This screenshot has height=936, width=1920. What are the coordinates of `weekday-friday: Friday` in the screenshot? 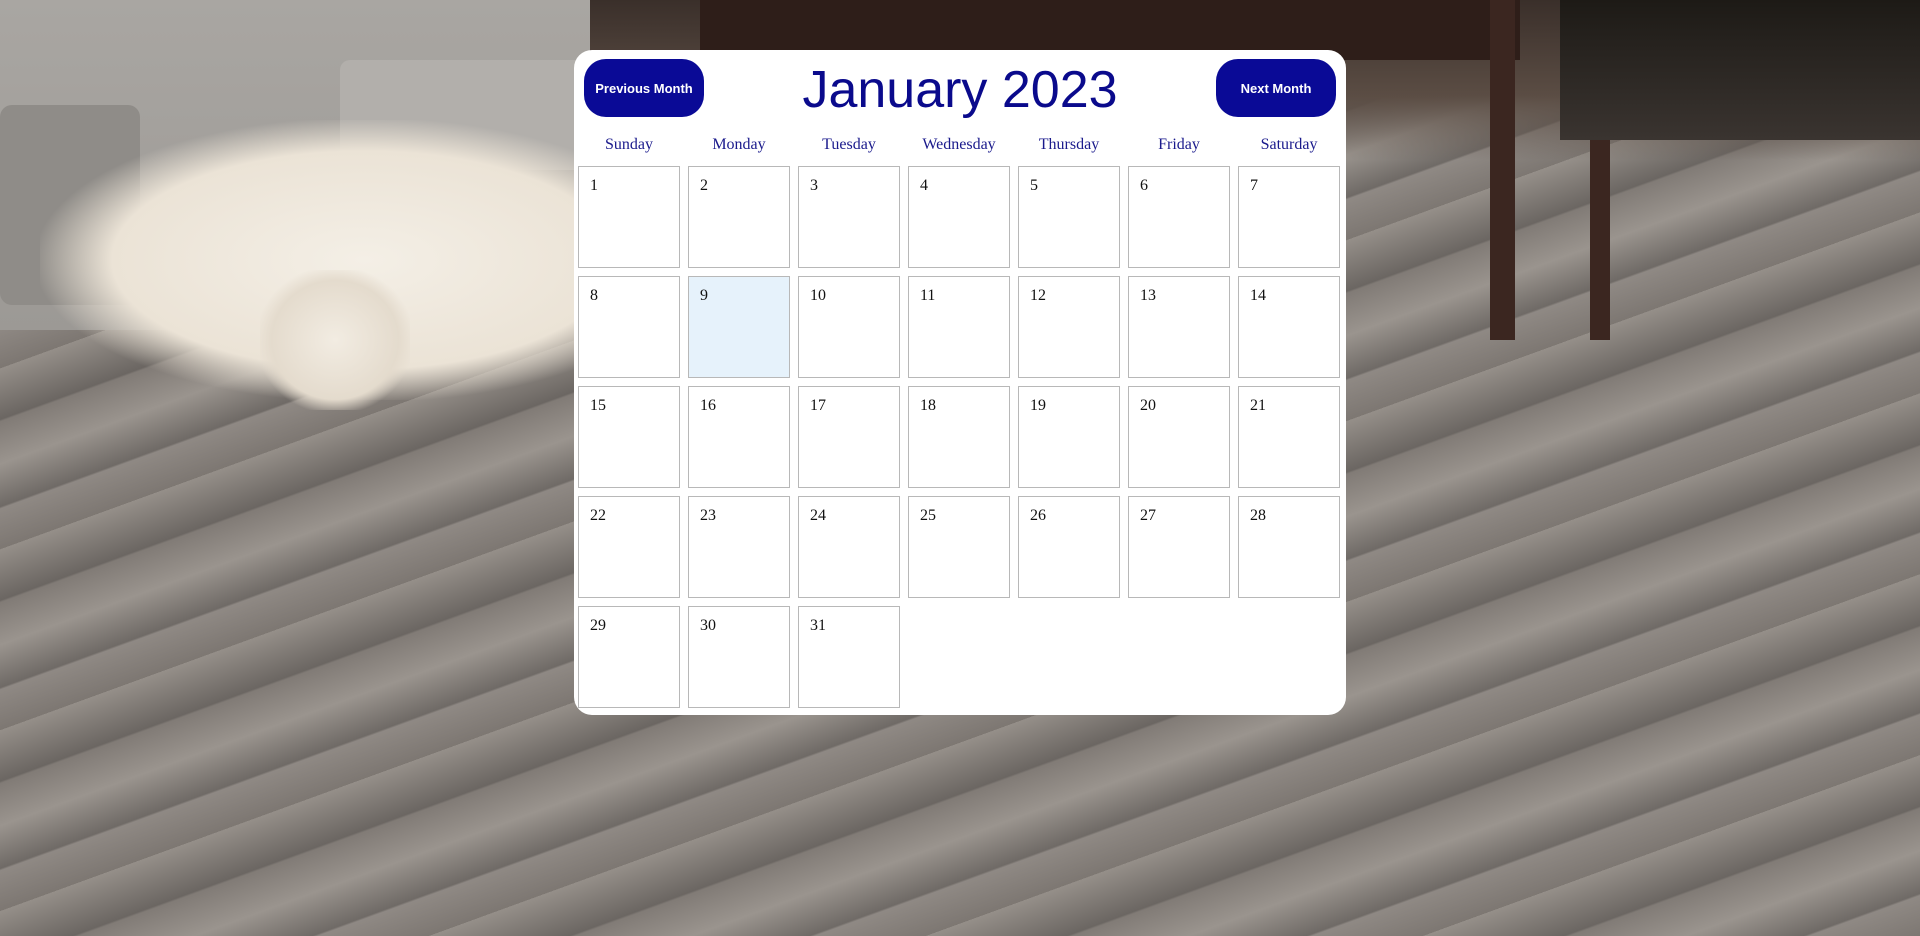 It's located at (1179, 144).